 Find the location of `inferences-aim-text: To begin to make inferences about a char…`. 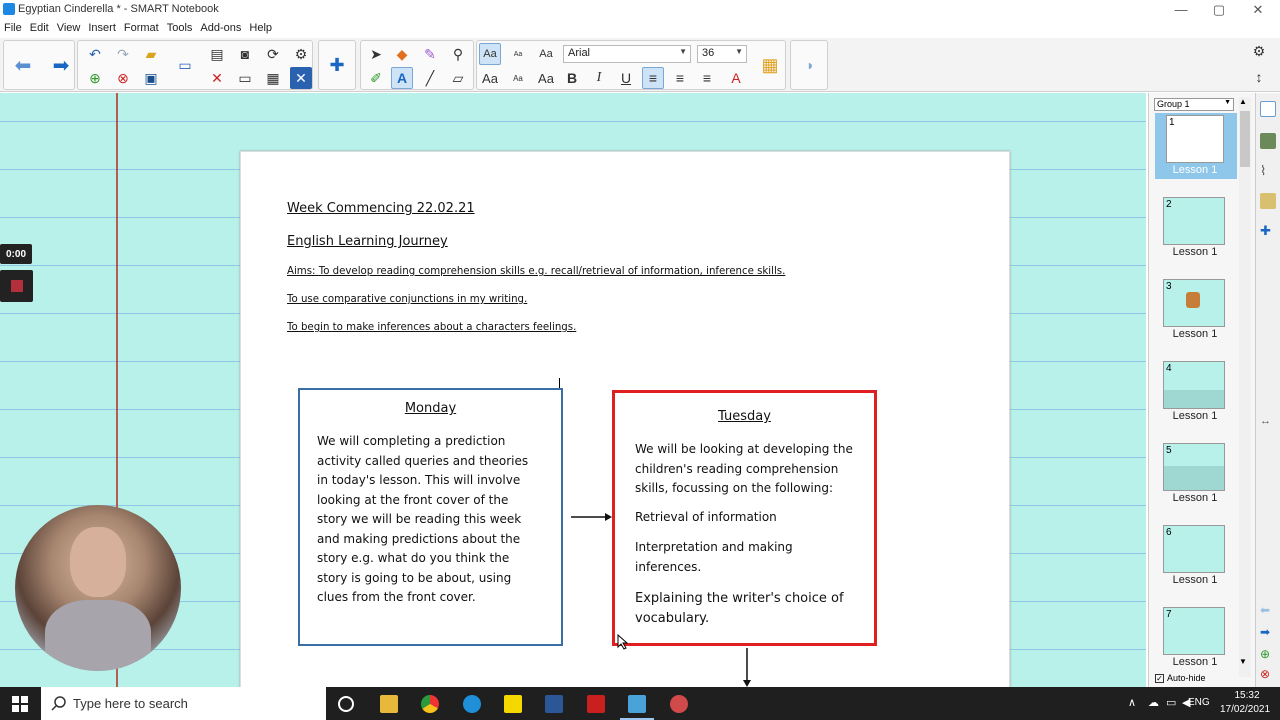

inferences-aim-text: To begin to make inferences about a char… is located at coordinates (431, 327).